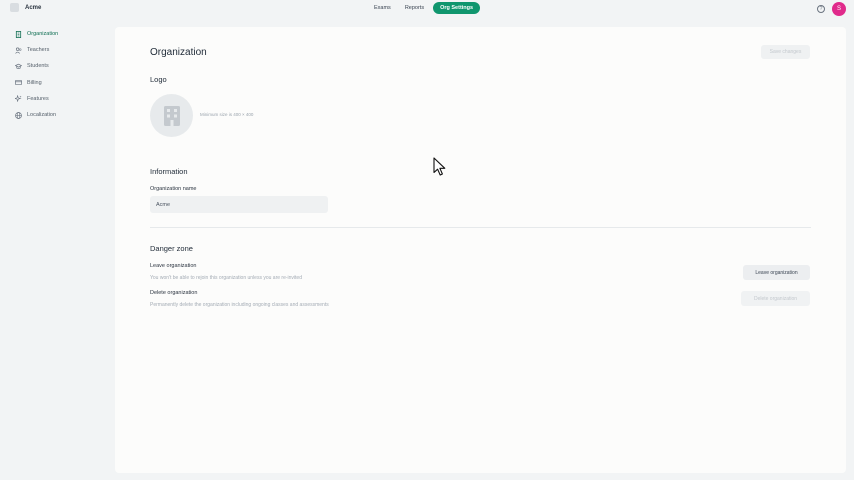 This screenshot has height=480, width=854. I want to click on mouse-cursor-icon, so click(439, 166).